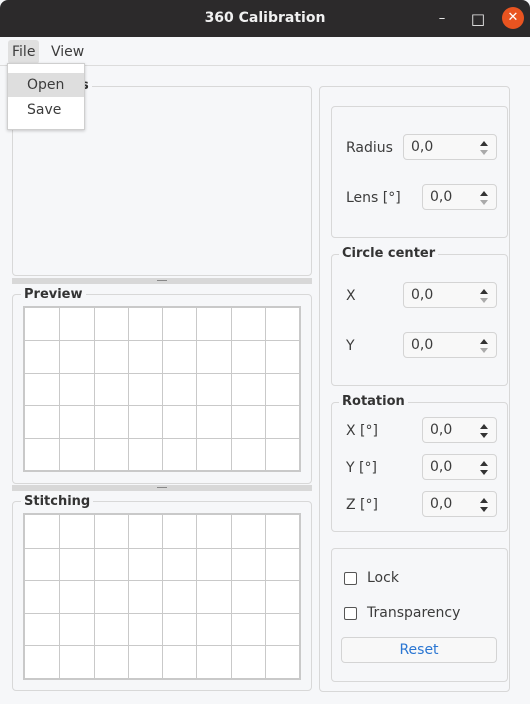 The image size is (530, 704). I want to click on lock-checkbox, so click(350, 578).